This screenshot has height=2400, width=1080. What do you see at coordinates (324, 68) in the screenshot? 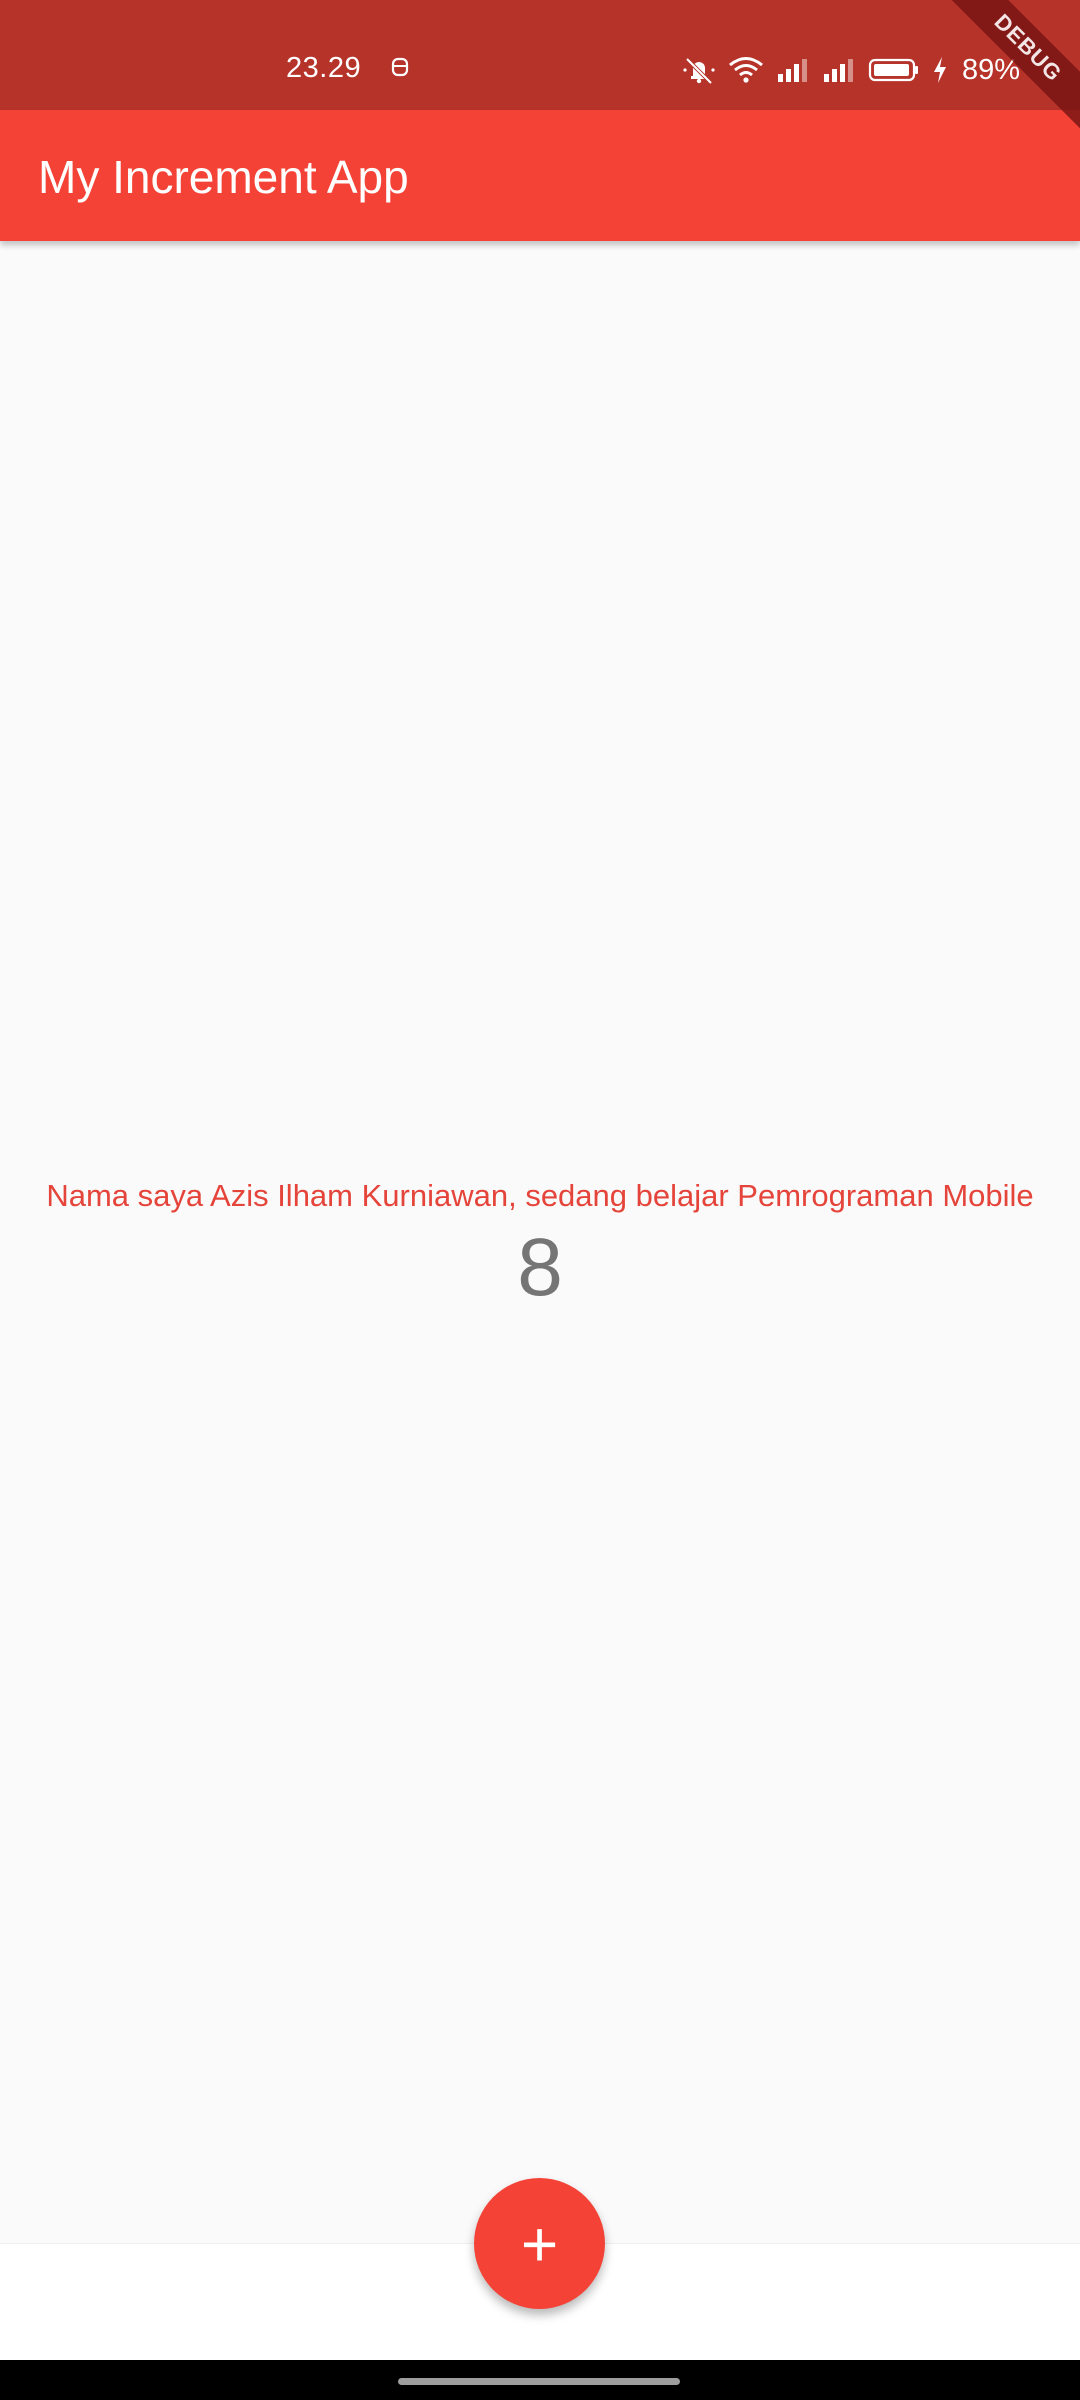
I see `status-time: 23.29` at bounding box center [324, 68].